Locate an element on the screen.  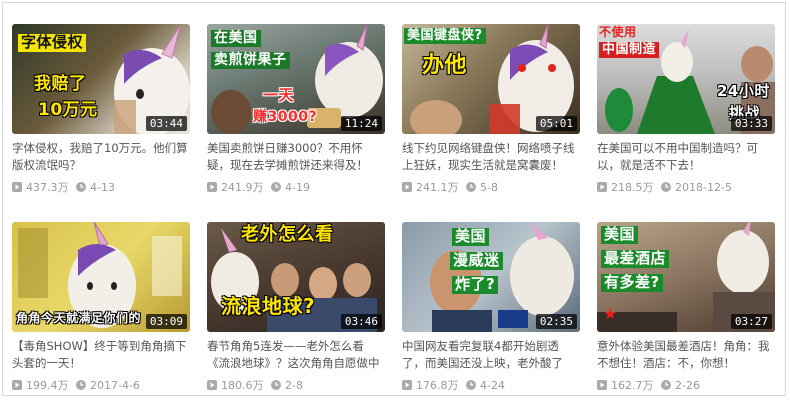
view-count: 162.7万 is located at coordinates (632, 385).